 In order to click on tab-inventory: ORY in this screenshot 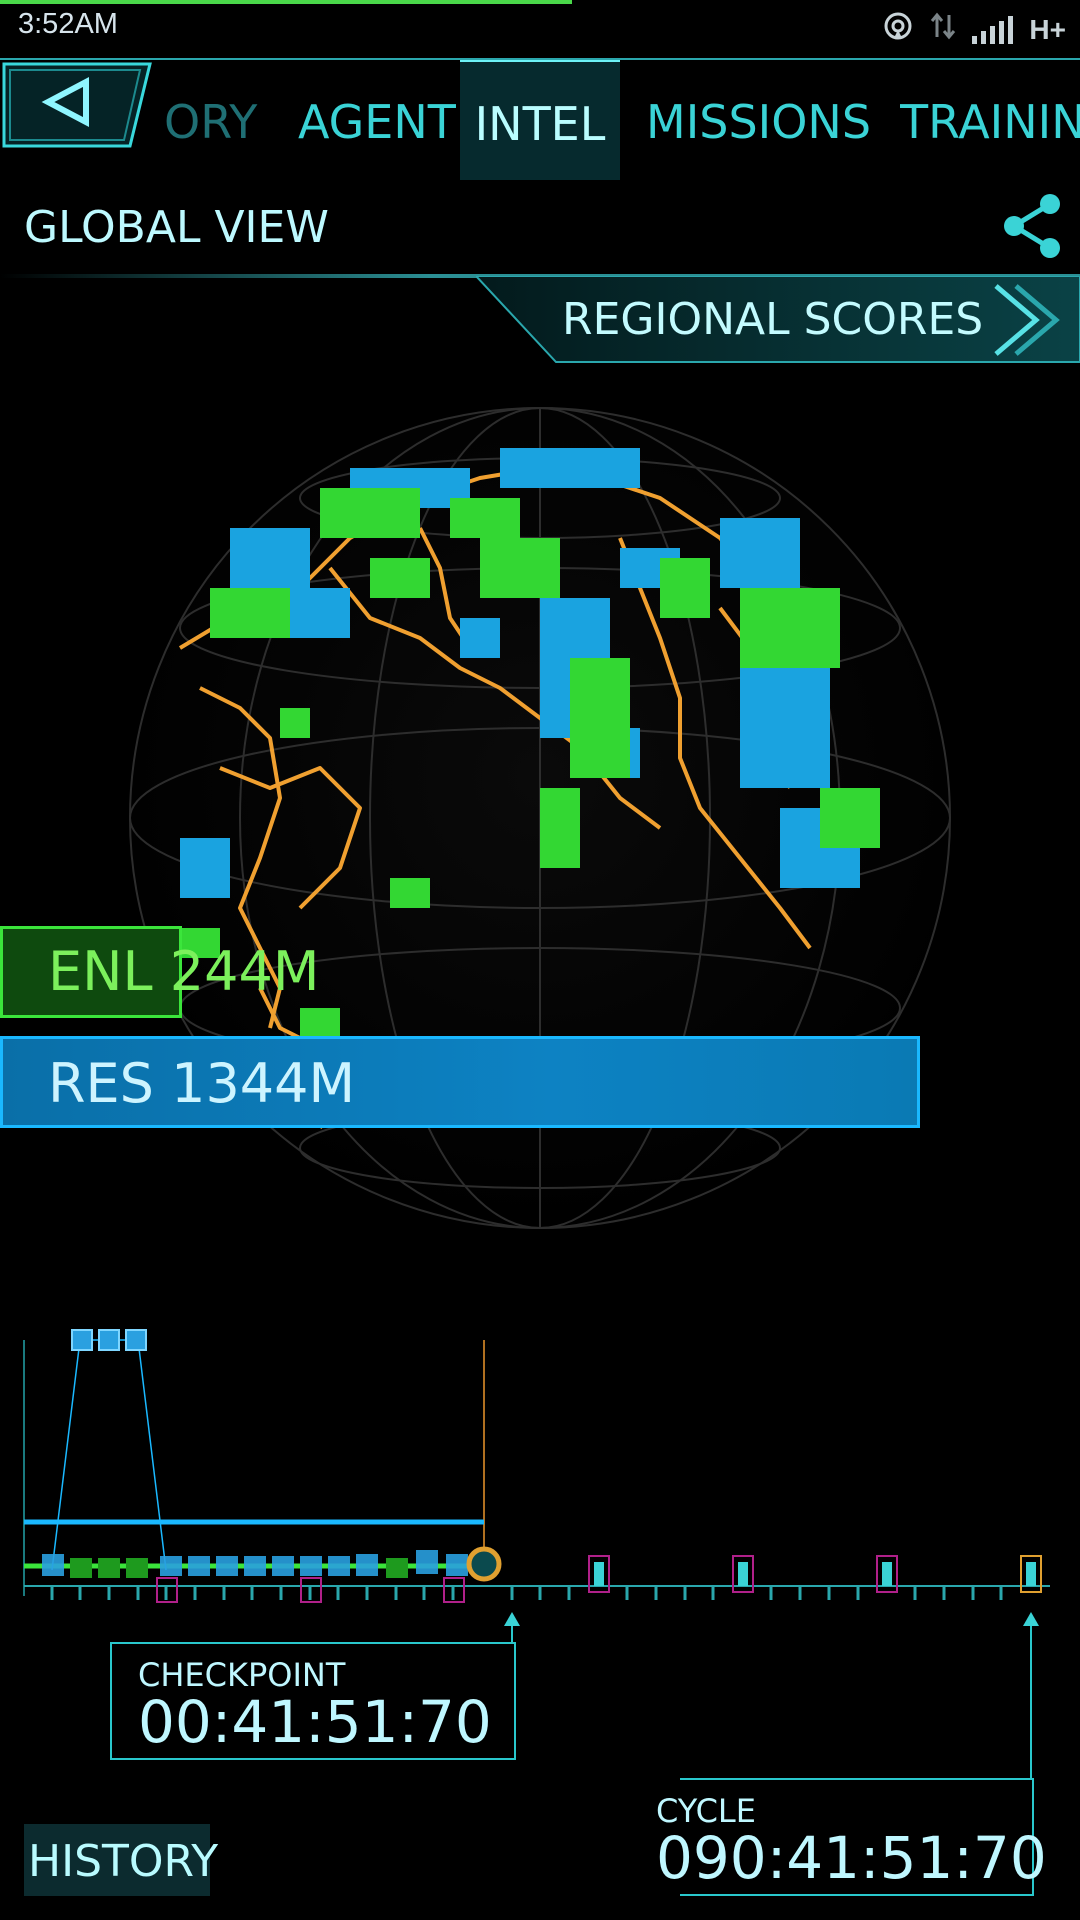, I will do `click(210, 119)`.